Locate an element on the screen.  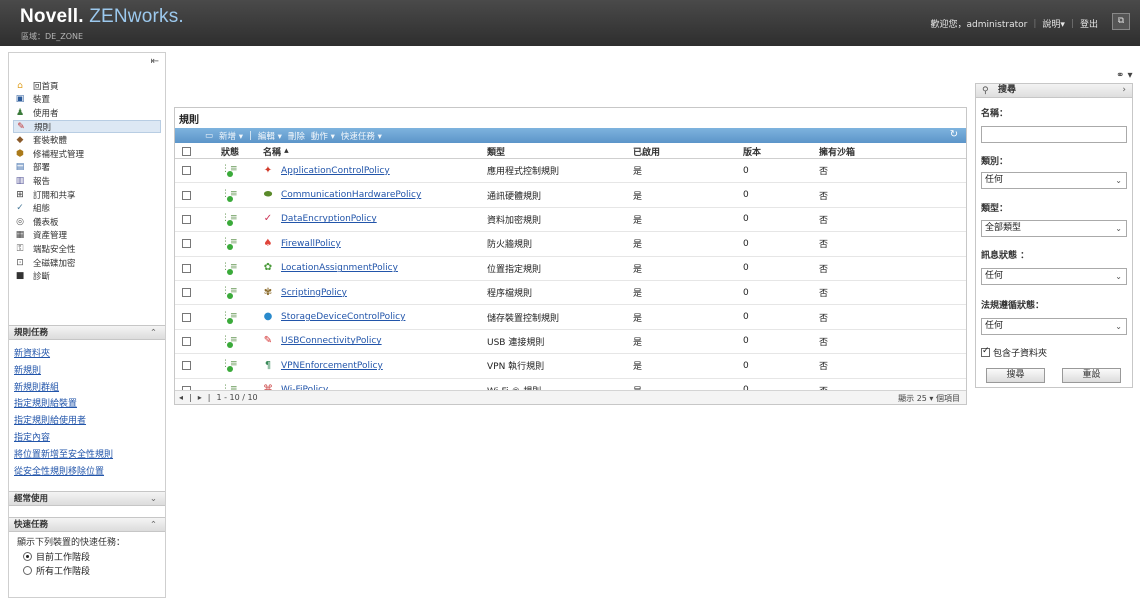
type-cell: 程序檔規則 is located at coordinates (510, 294).